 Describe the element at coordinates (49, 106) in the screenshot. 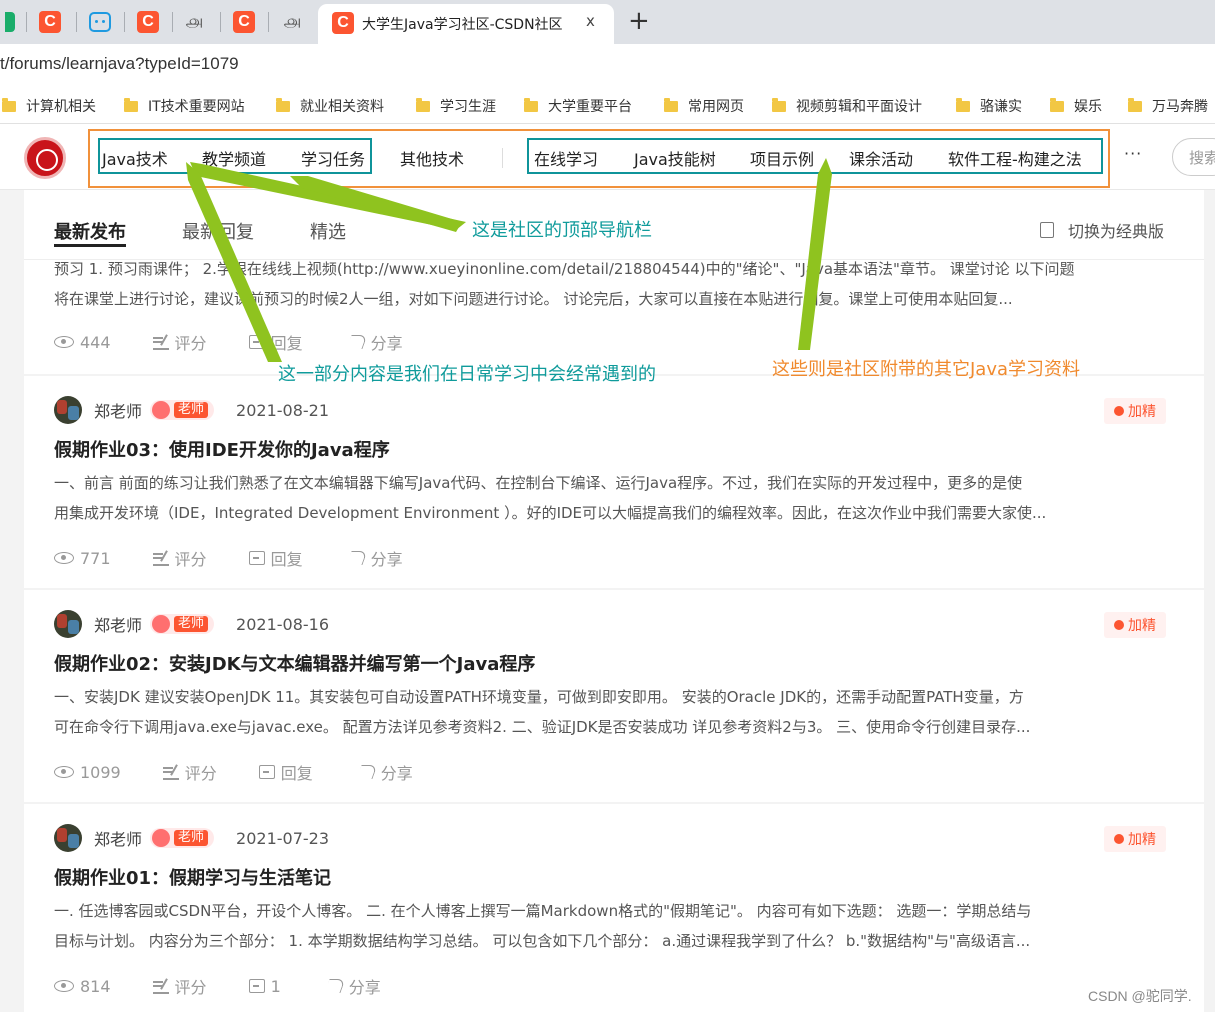

I see `bookmark-folder: 计算机相关` at that location.